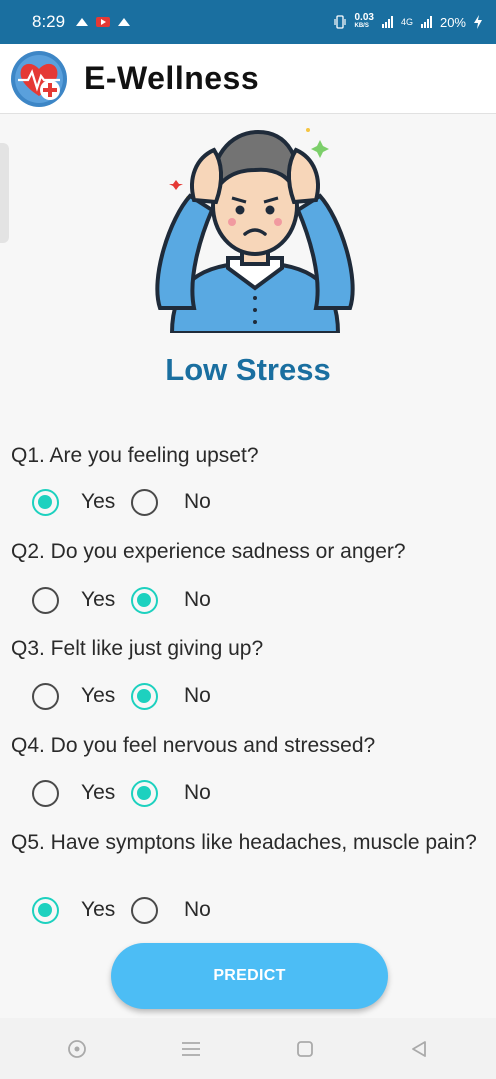 This screenshot has width=496, height=1079. I want to click on nav-back-button, so click(419, 1049).